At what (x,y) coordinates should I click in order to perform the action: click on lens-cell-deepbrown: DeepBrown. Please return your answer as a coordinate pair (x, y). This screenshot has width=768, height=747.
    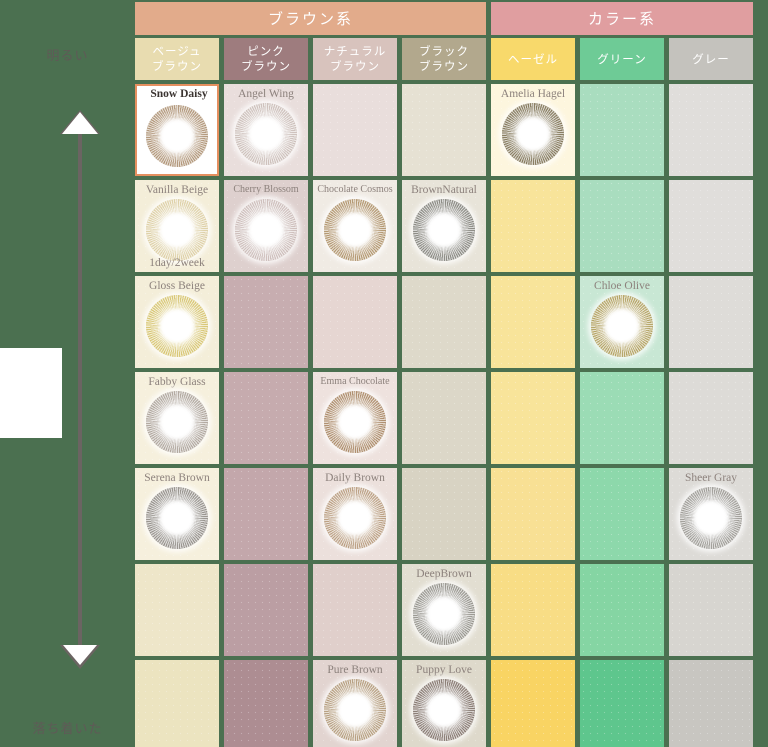
    Looking at the image, I should click on (444, 610).